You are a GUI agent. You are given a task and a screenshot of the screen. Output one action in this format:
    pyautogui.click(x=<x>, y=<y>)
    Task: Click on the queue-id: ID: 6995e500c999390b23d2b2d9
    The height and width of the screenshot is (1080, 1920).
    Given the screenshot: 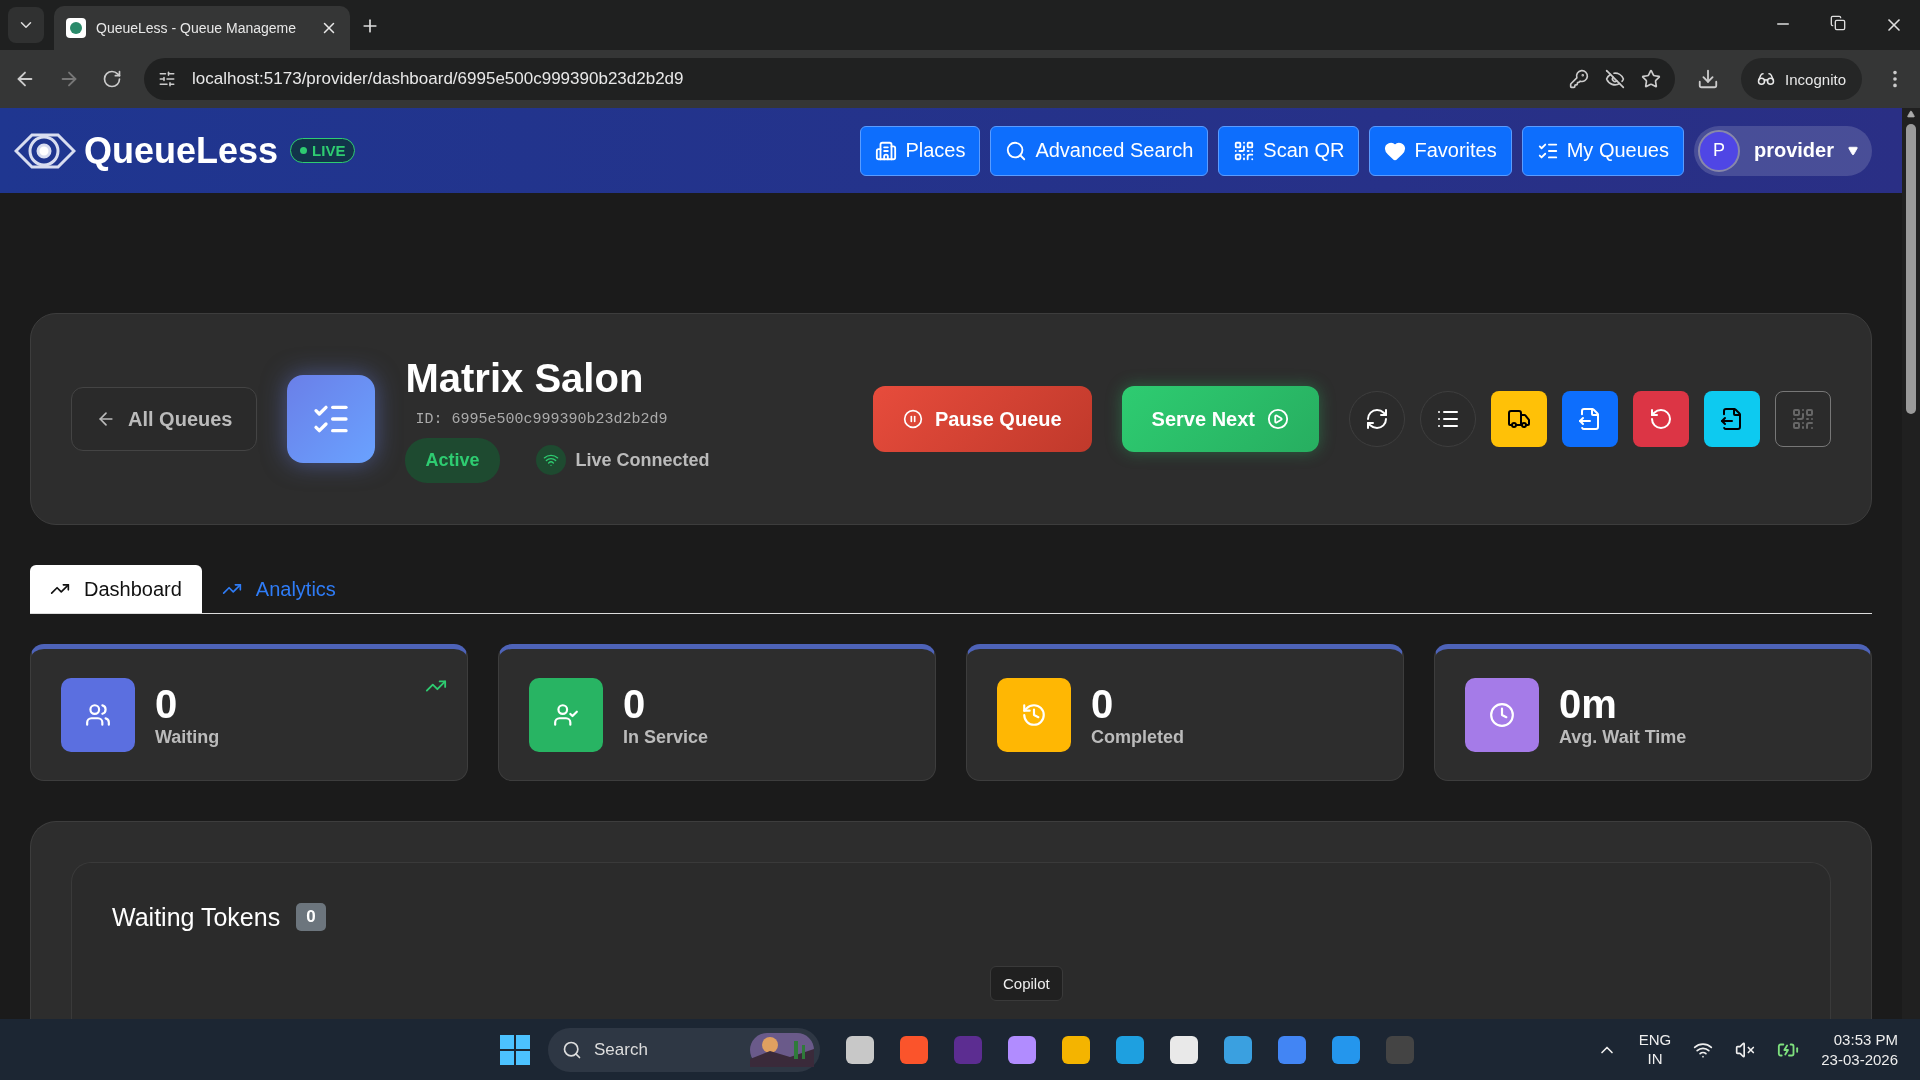 What is the action you would take?
    pyautogui.click(x=542, y=419)
    